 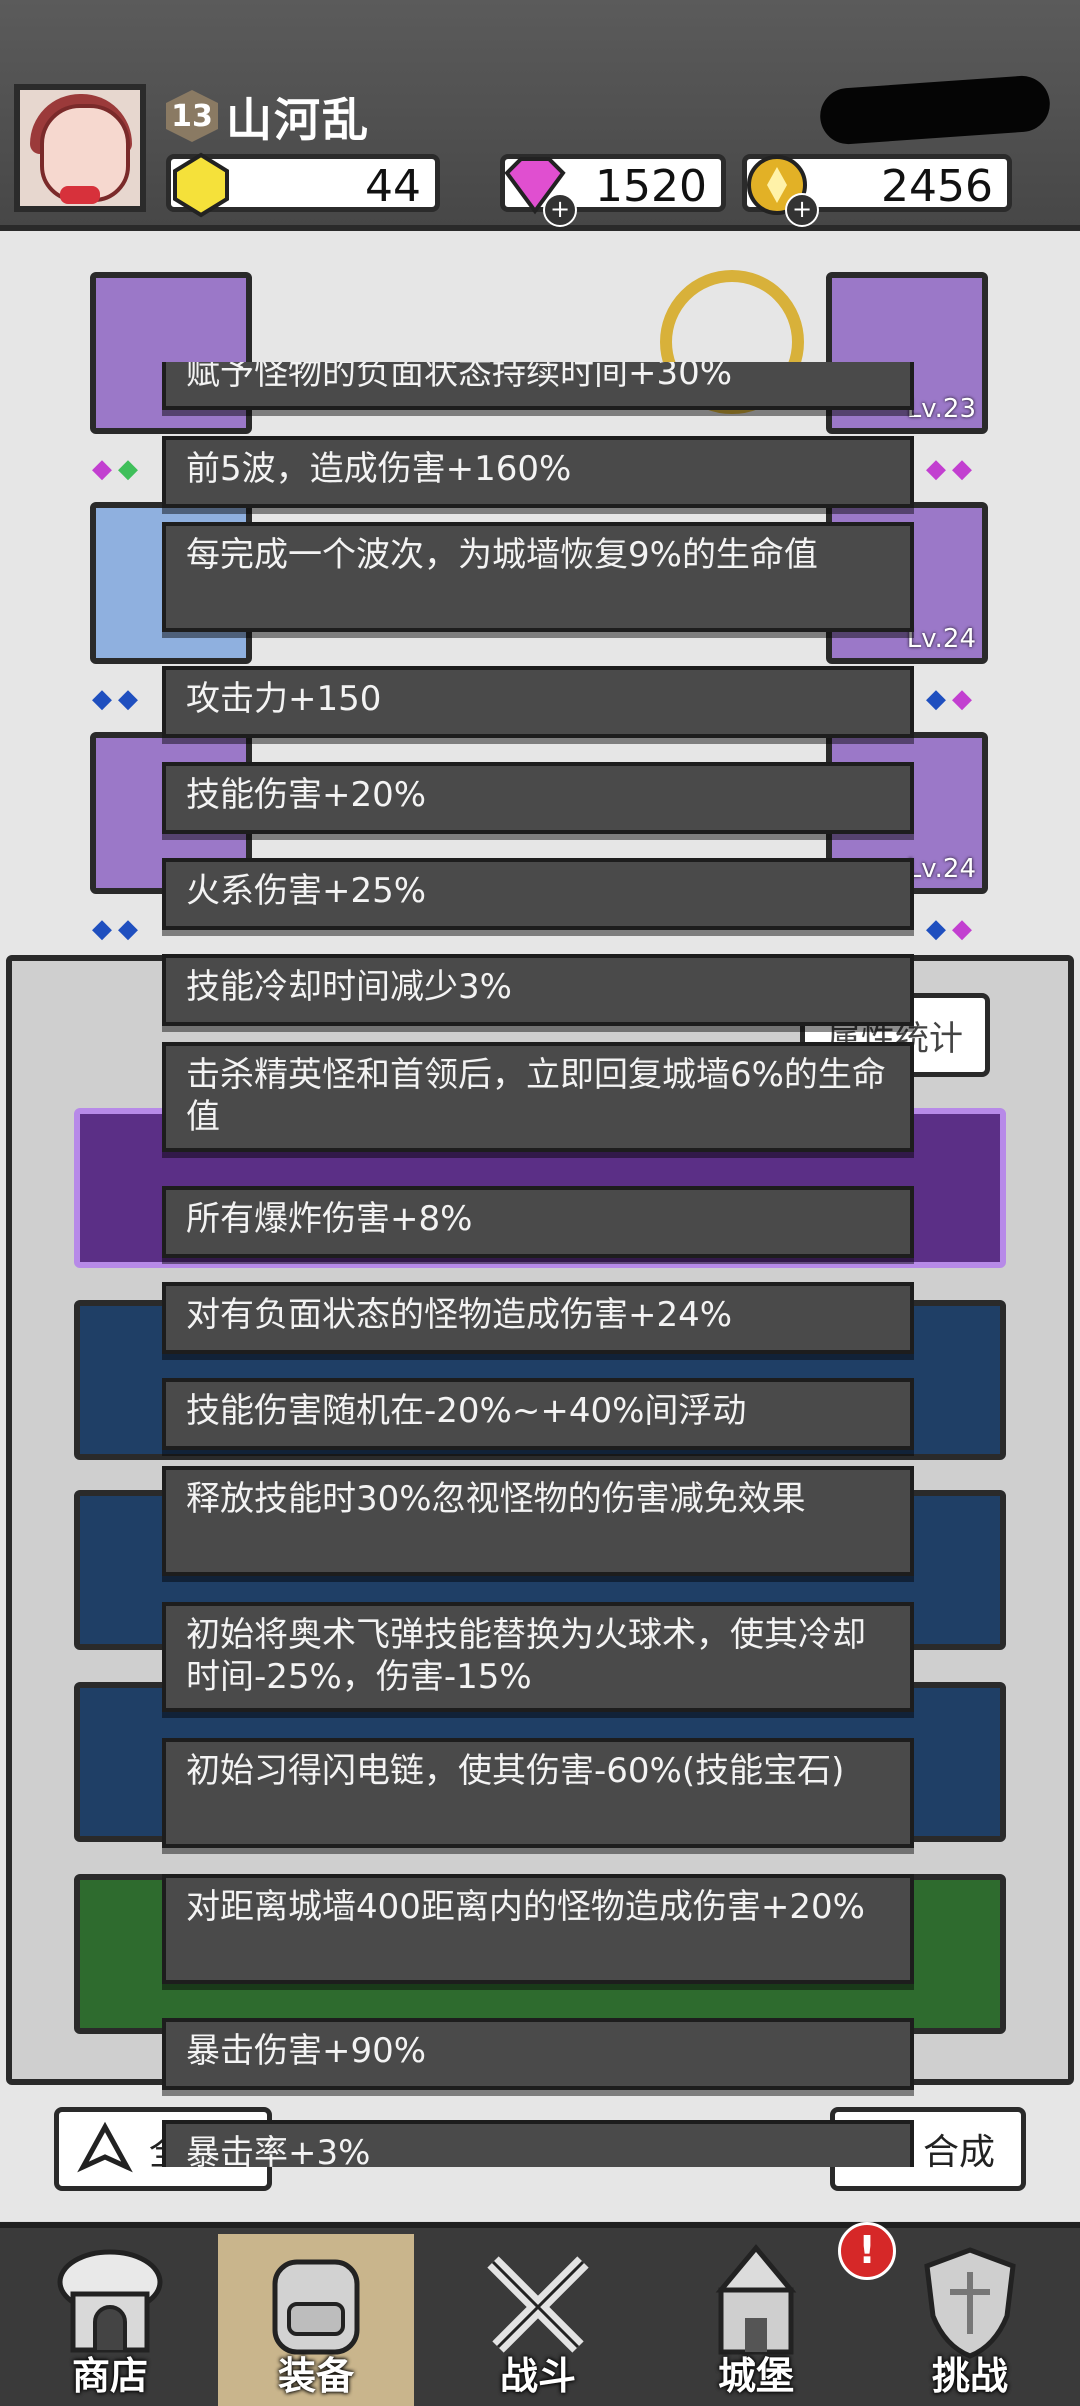 I want to click on nav-battle: 战斗, so click(x=538, y=2320).